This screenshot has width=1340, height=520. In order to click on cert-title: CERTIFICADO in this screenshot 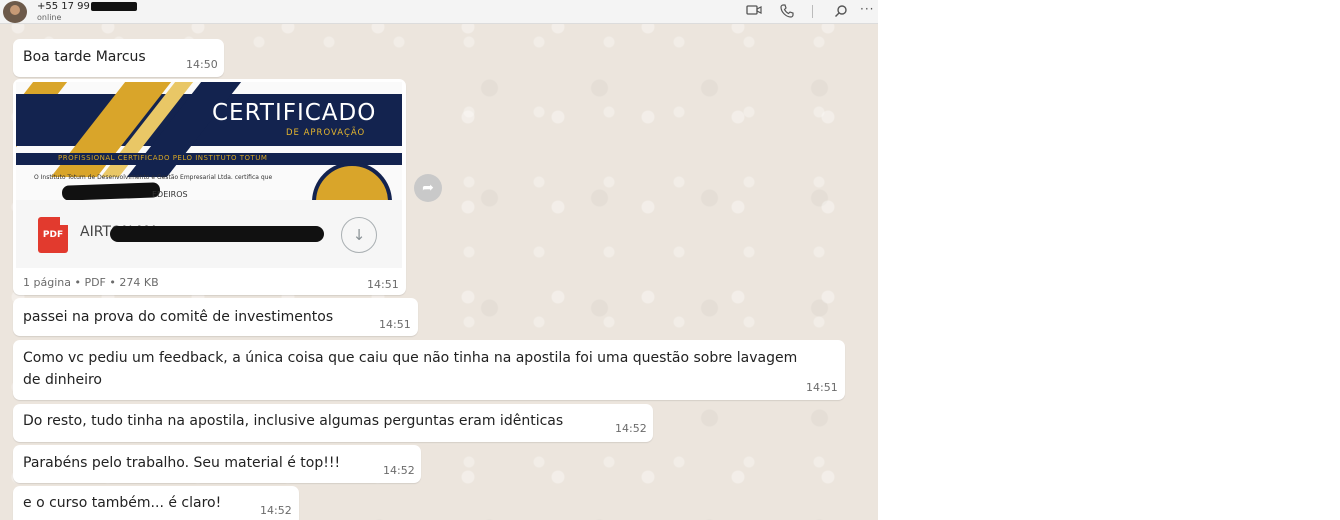, I will do `click(294, 113)`.